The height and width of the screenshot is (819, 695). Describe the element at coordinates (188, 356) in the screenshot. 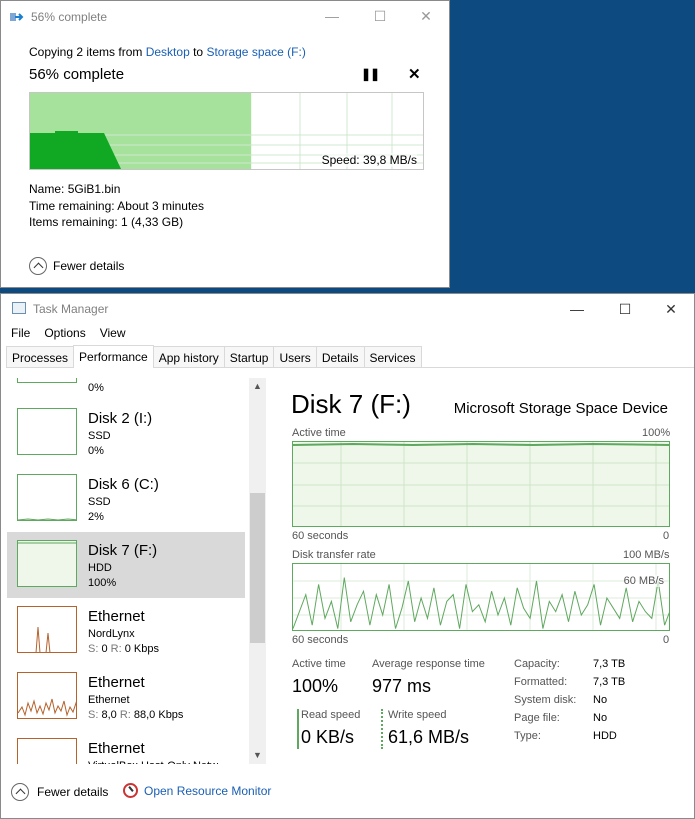

I see `tab-app-history: App history` at that location.